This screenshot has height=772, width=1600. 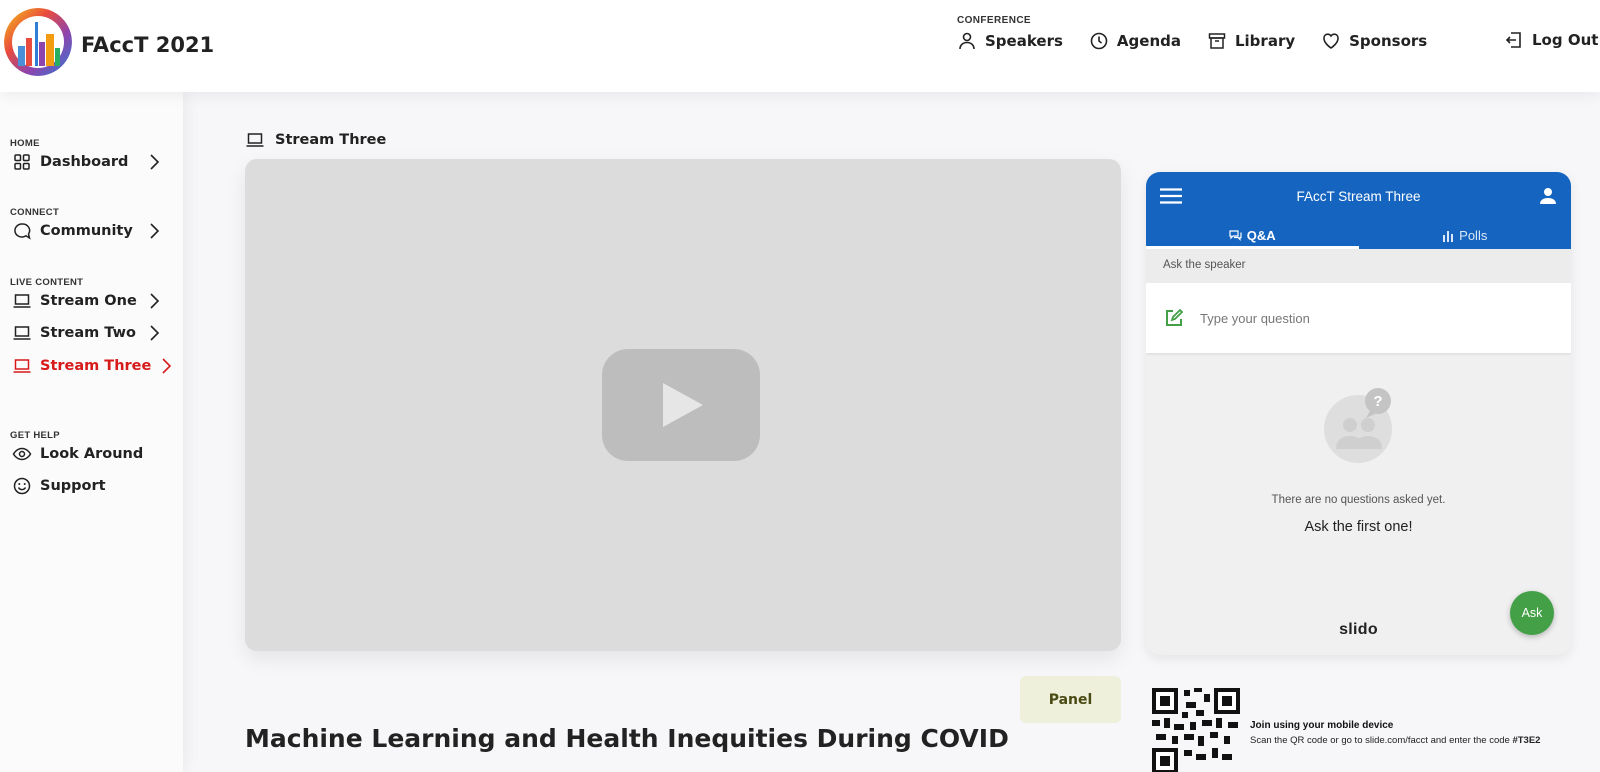 I want to click on section-connect: CONNECT, so click(x=35, y=212).